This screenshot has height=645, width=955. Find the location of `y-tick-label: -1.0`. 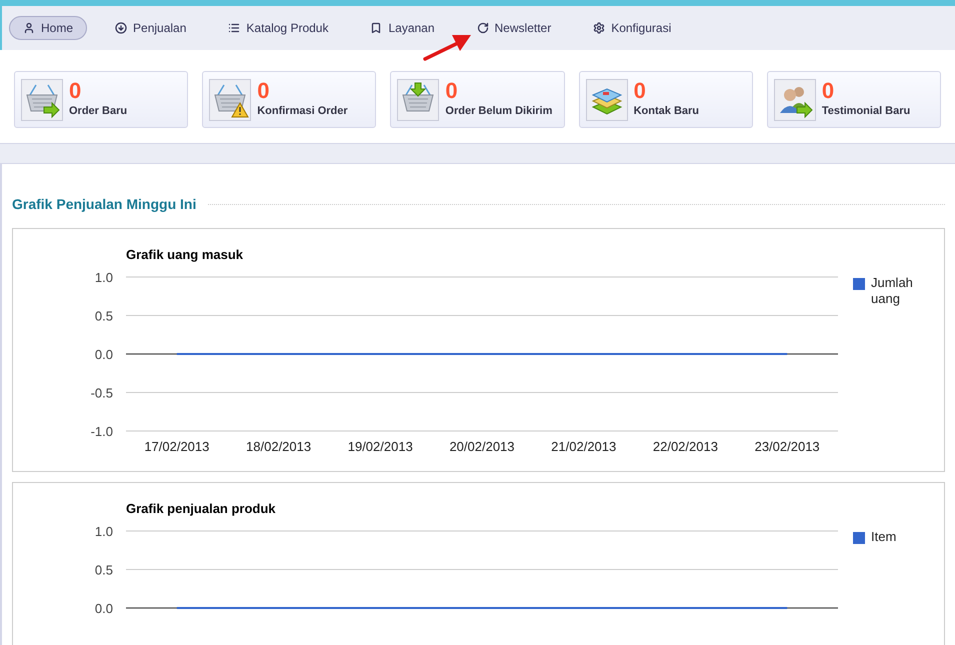

y-tick-label: -1.0 is located at coordinates (101, 431).